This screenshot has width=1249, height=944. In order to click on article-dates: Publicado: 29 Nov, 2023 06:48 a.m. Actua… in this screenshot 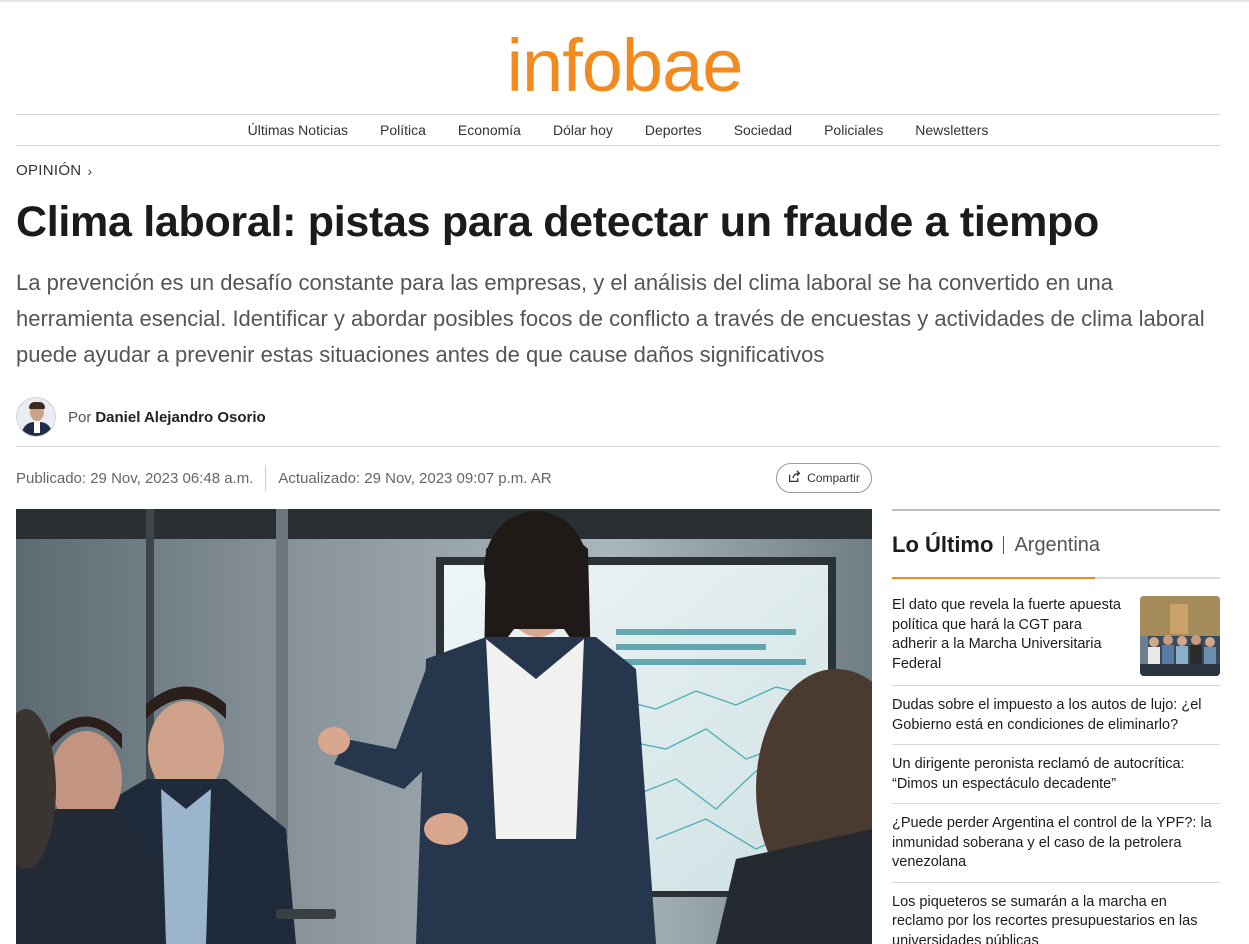, I will do `click(284, 478)`.